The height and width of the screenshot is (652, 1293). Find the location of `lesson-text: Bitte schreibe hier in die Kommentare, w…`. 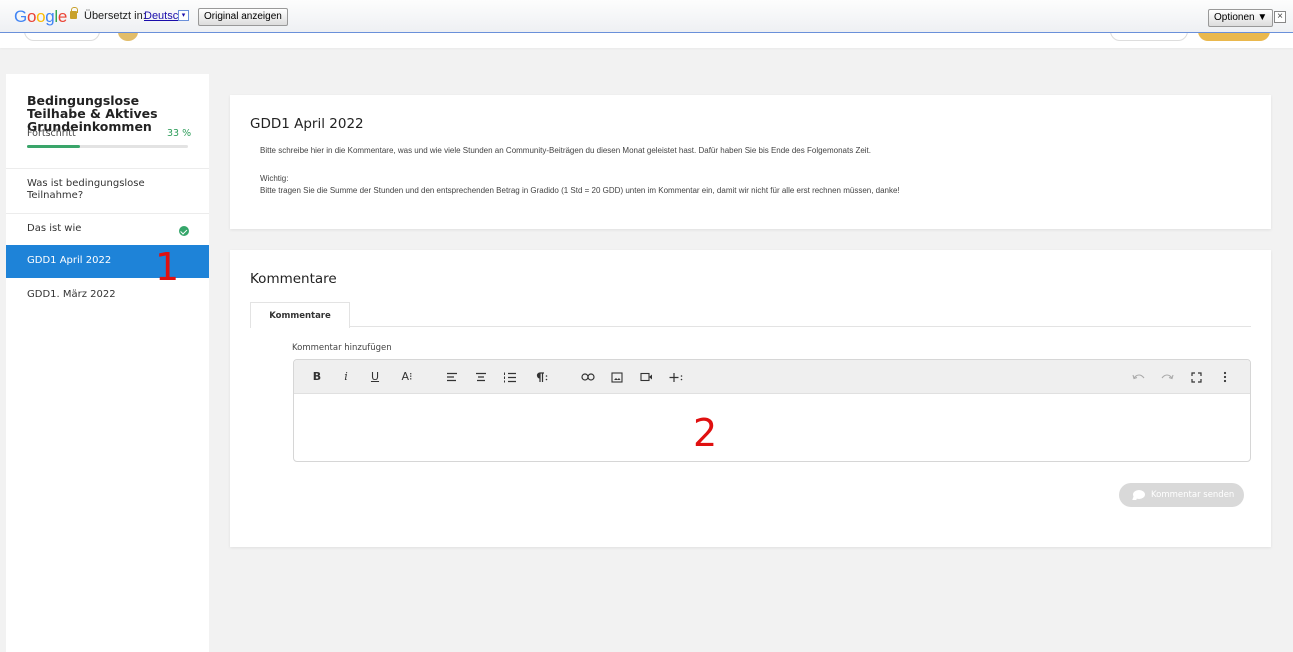

lesson-text: Bitte schreibe hier in die Kommentare, w… is located at coordinates (566, 150).